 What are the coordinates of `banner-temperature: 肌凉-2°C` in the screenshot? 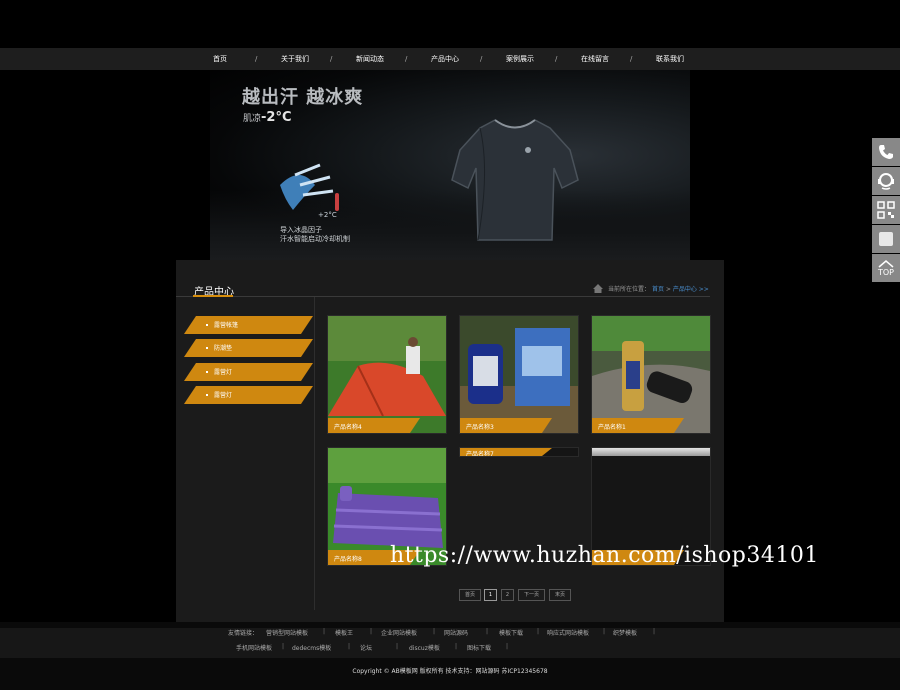 It's located at (267, 117).